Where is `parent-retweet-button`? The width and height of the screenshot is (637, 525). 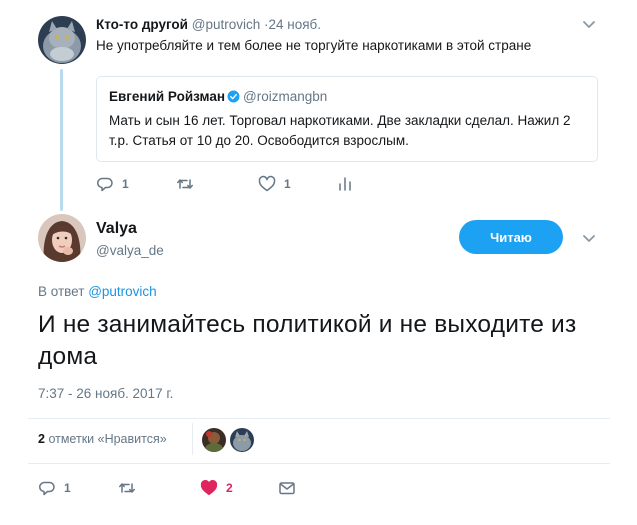 parent-retweet-button is located at coordinates (189, 184).